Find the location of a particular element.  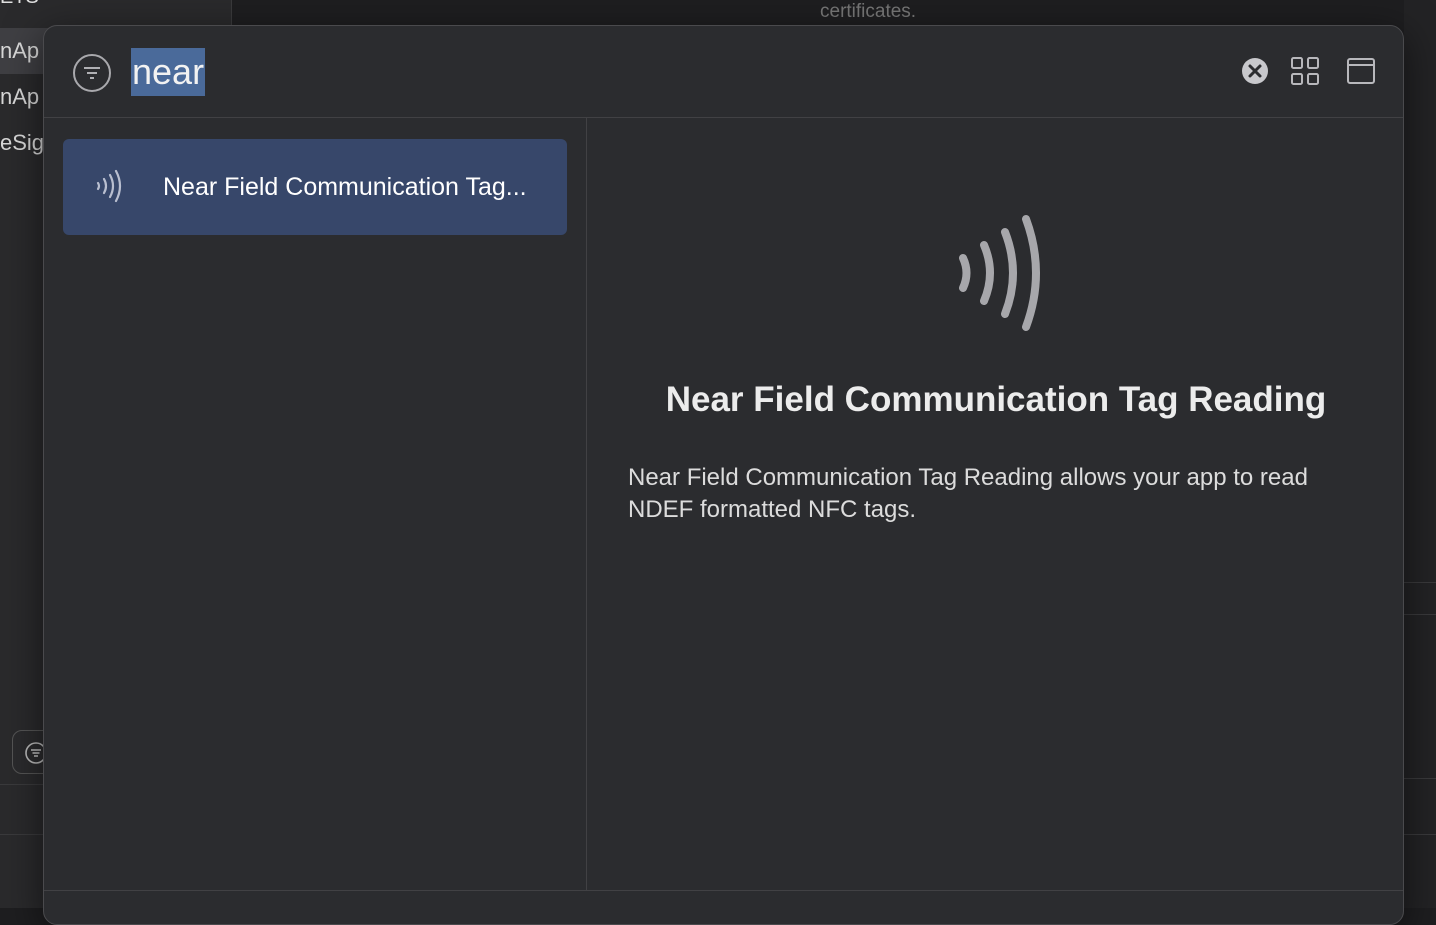

clear-search-button is located at coordinates (1255, 71).